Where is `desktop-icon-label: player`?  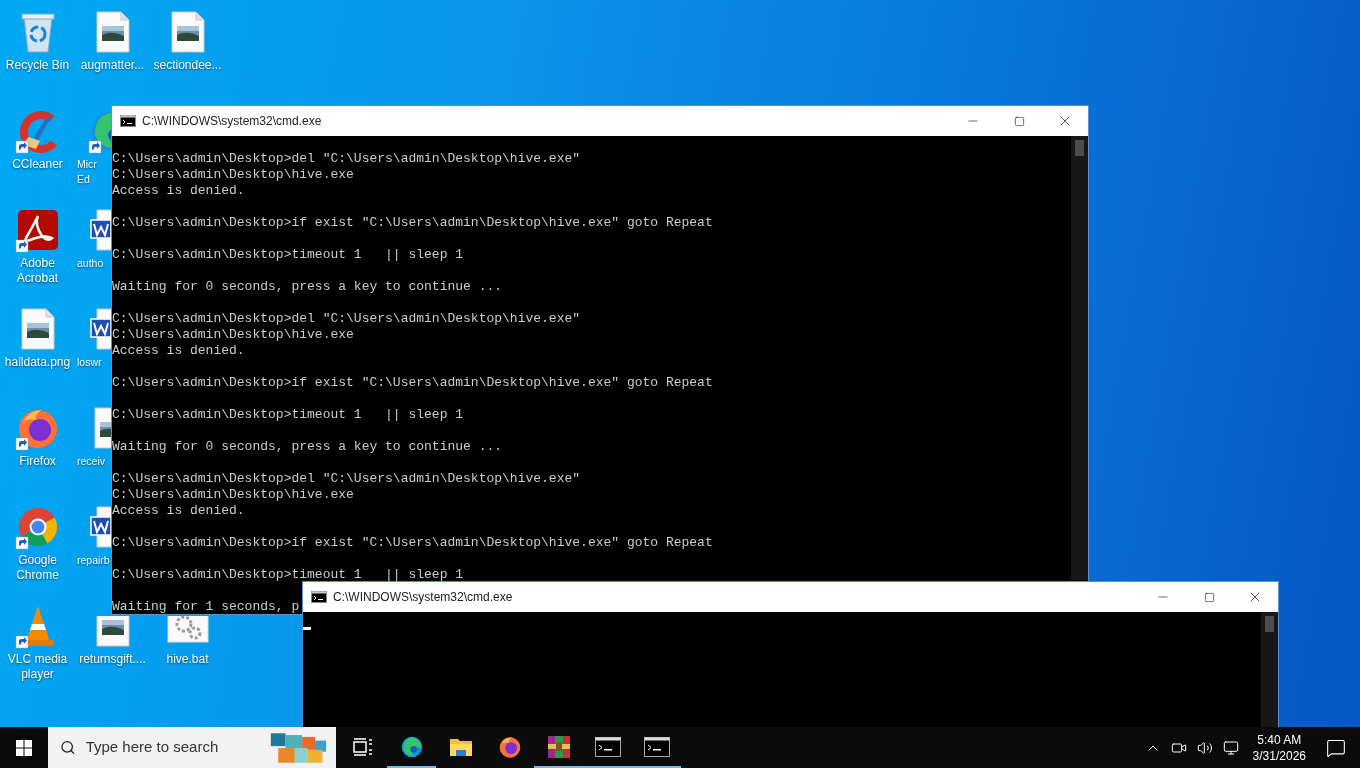
desktop-icon-label: player is located at coordinates (37, 674).